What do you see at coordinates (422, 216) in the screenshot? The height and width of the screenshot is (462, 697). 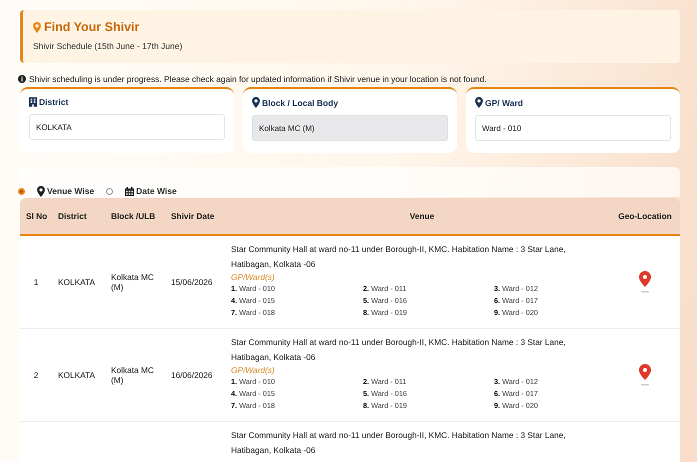 I see `column-header: Venue` at bounding box center [422, 216].